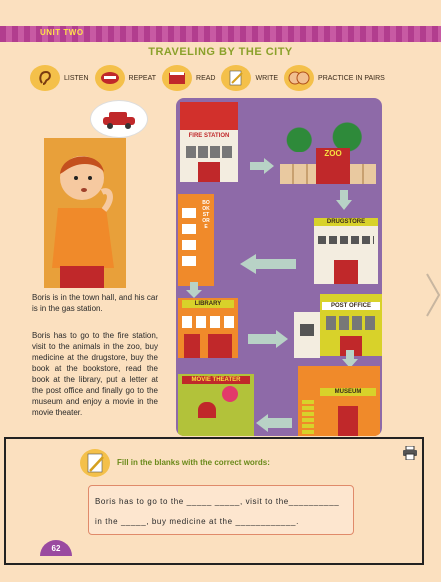  I want to click on car-icon, so click(119, 120).